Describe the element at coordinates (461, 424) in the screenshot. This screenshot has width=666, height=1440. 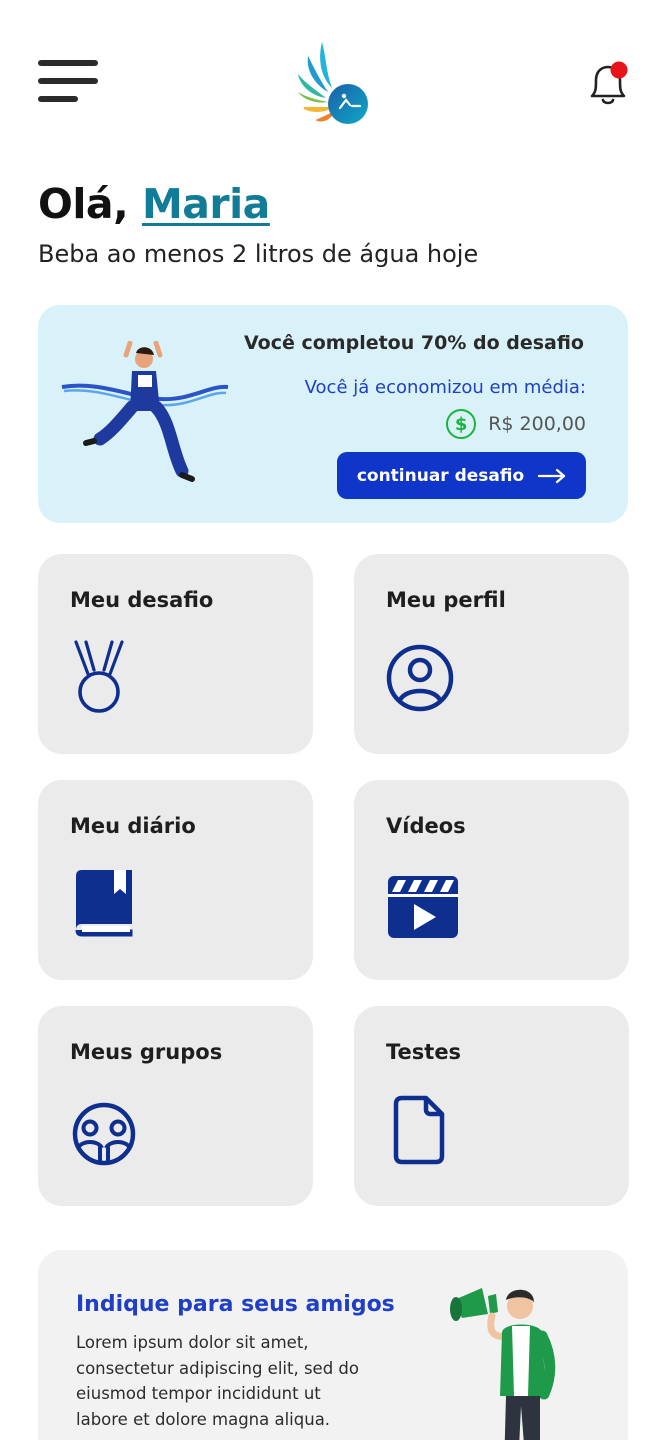
I see `dollar-icon: $` at that location.